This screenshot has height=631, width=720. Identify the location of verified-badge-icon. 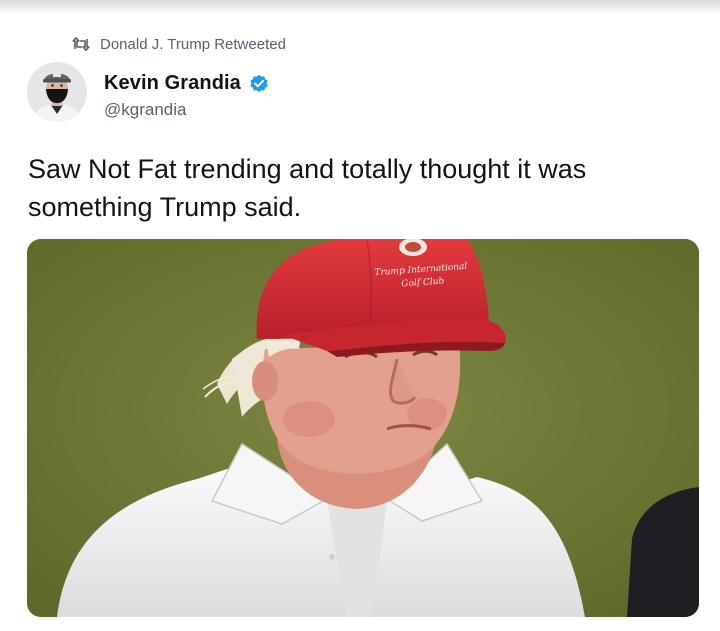
(259, 84).